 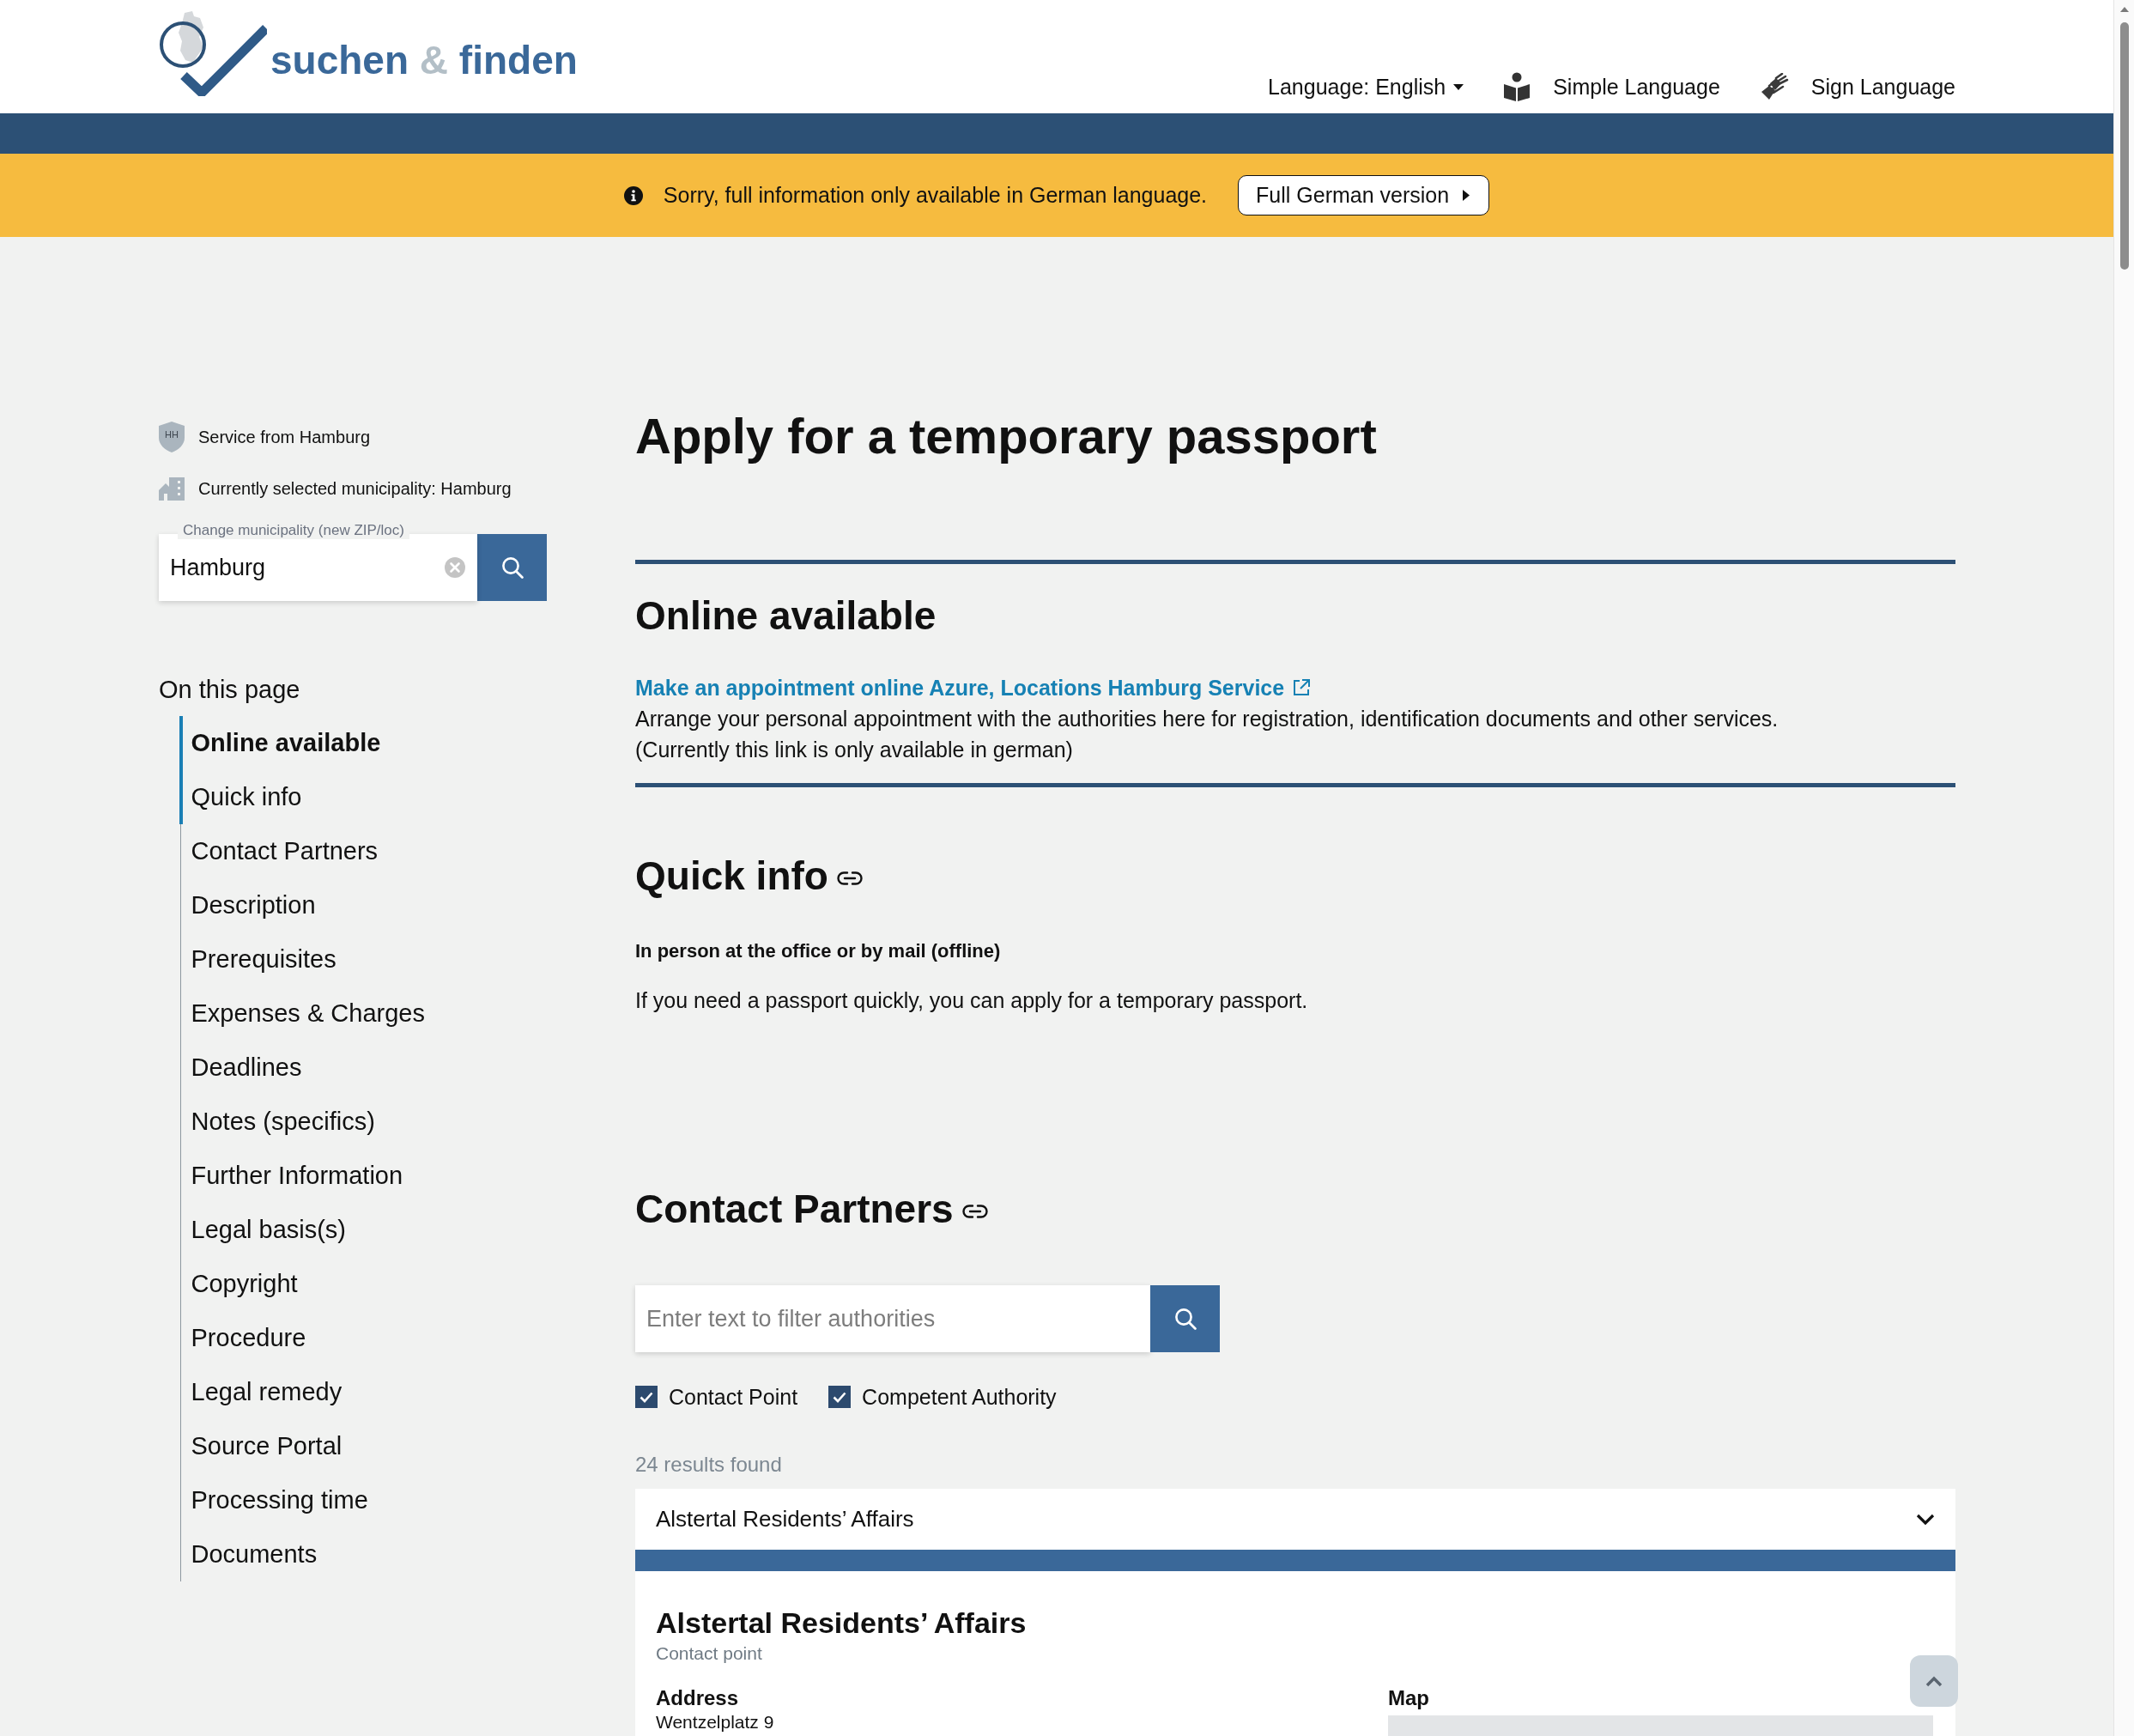 I want to click on office-name: Alstertal Residents’ Affairs, so click(x=842, y=1623).